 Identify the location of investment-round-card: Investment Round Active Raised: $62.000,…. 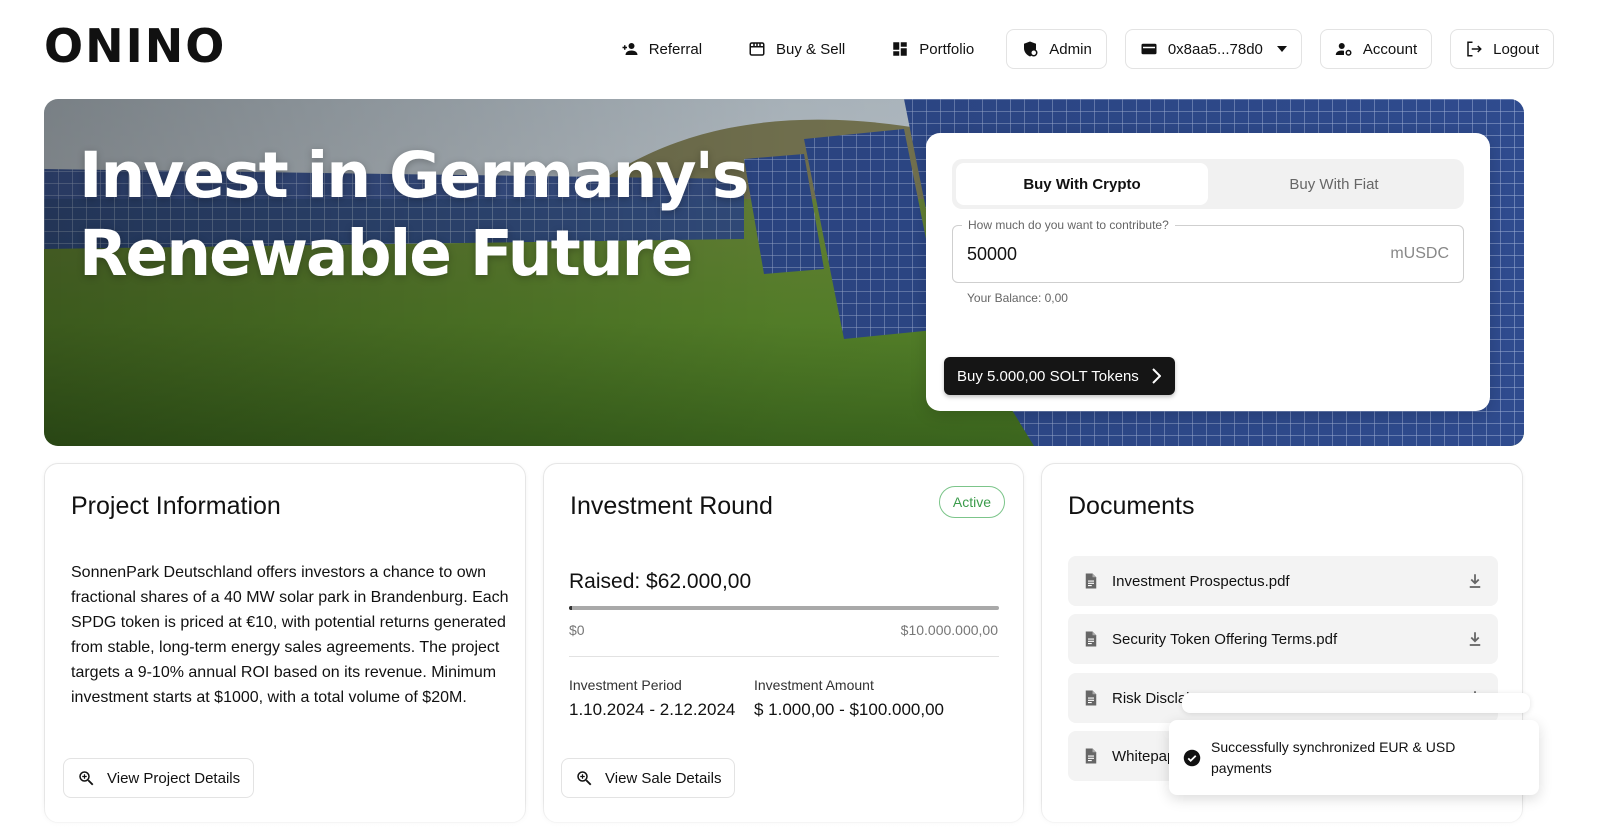
(783, 643).